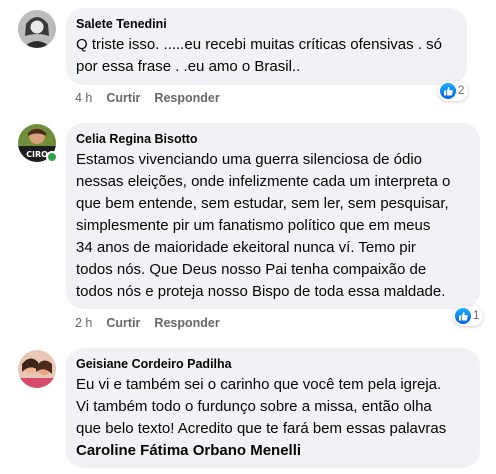 The image size is (496, 474). Describe the element at coordinates (83, 323) in the screenshot. I see `comment-time: 2 h` at that location.